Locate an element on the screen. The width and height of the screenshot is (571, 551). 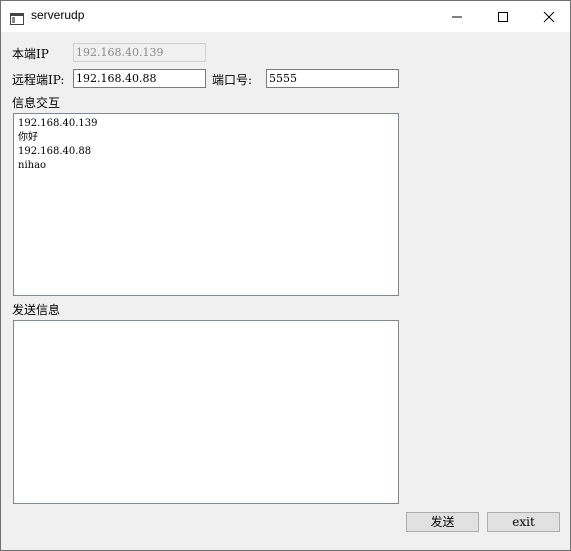
remote-ip-field: 192.168.40.88 is located at coordinates (139, 78).